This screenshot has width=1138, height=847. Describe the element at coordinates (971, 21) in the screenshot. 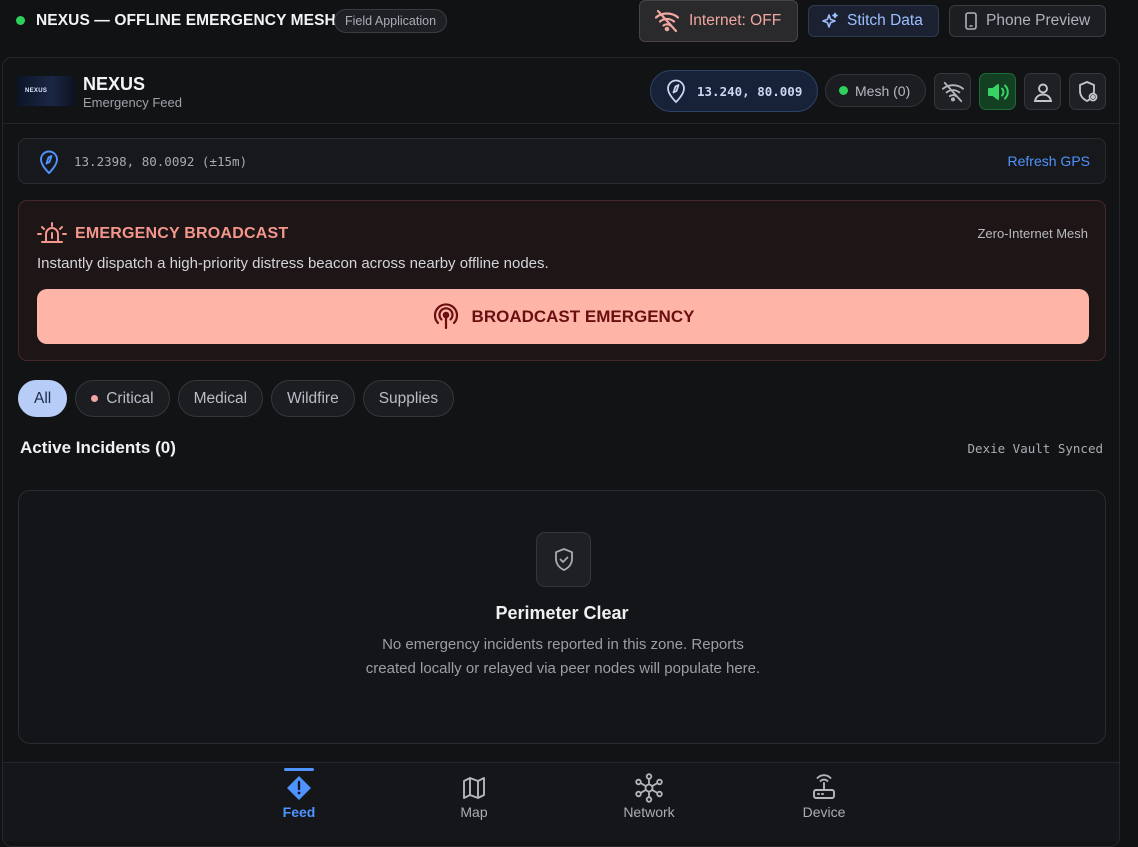

I see `phone-icon` at that location.